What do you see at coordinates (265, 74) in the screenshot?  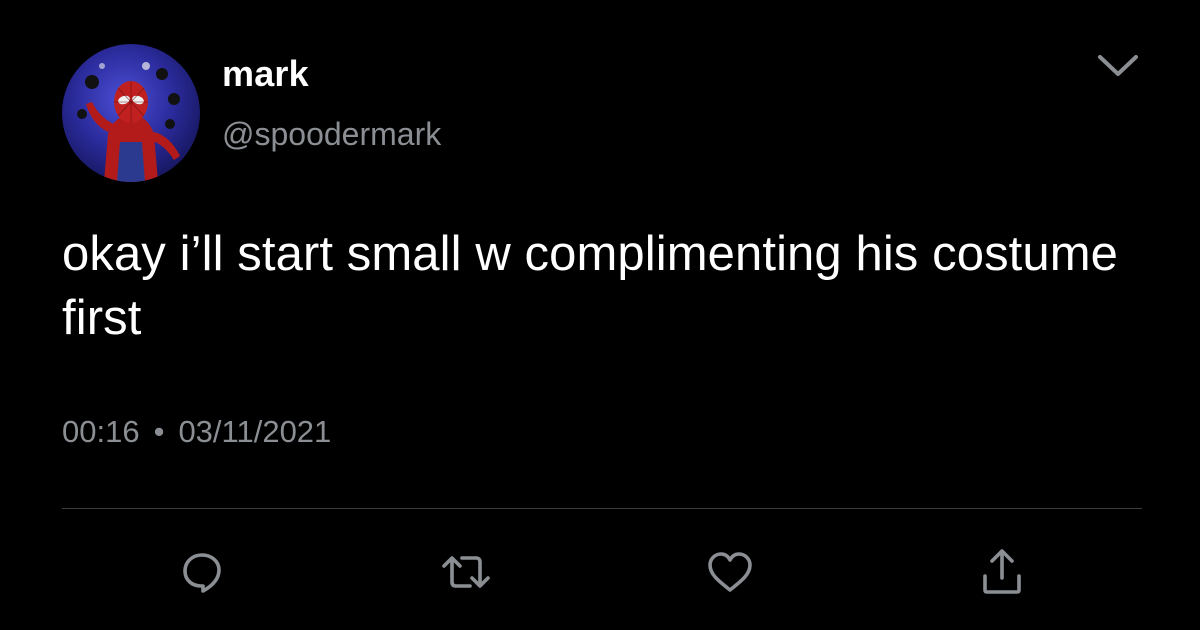 I see `display-name: mark` at bounding box center [265, 74].